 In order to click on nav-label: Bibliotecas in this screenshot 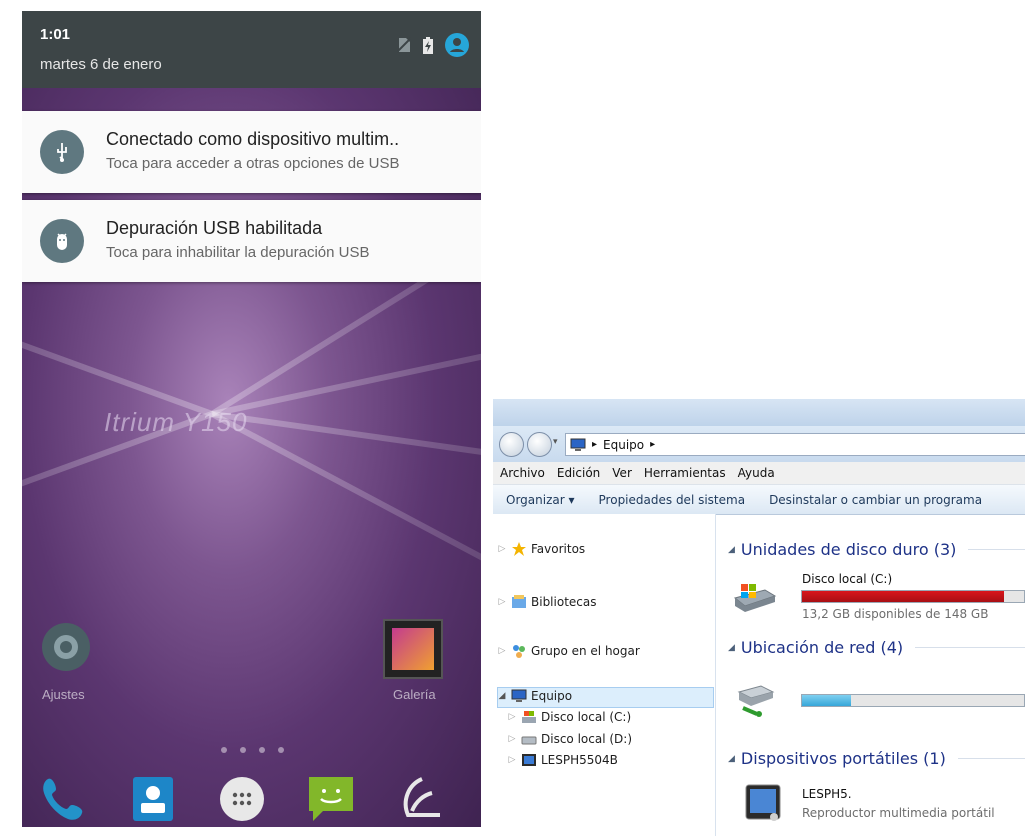, I will do `click(564, 602)`.